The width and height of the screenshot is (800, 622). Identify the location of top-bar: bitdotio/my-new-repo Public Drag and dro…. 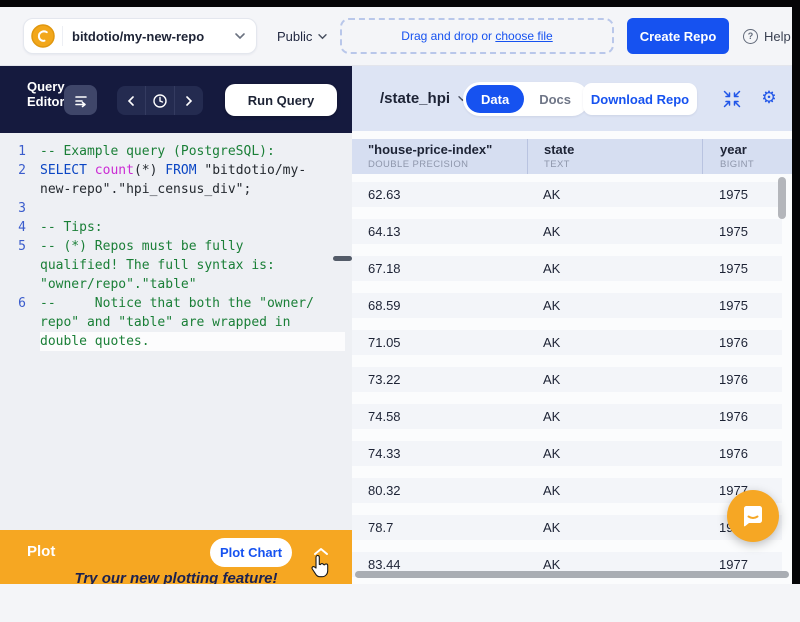
(400, 36).